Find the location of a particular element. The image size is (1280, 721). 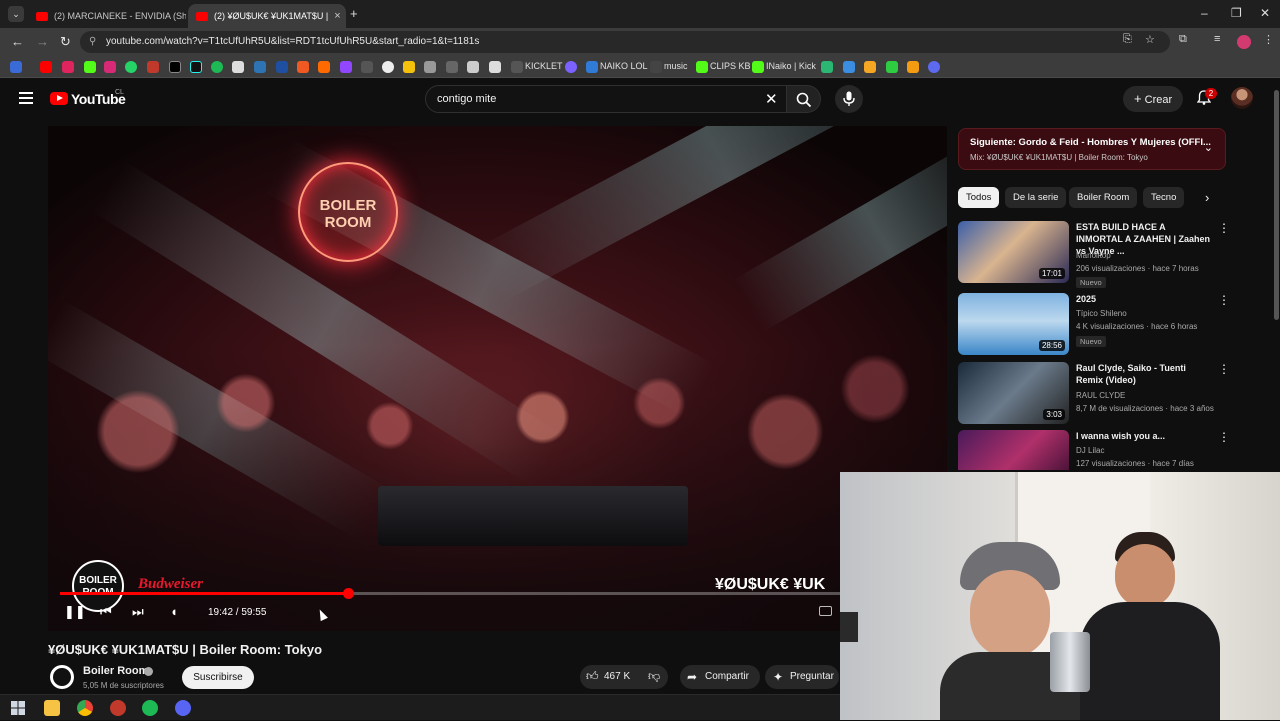

bookmark-instagram-icon is located at coordinates (110, 67).